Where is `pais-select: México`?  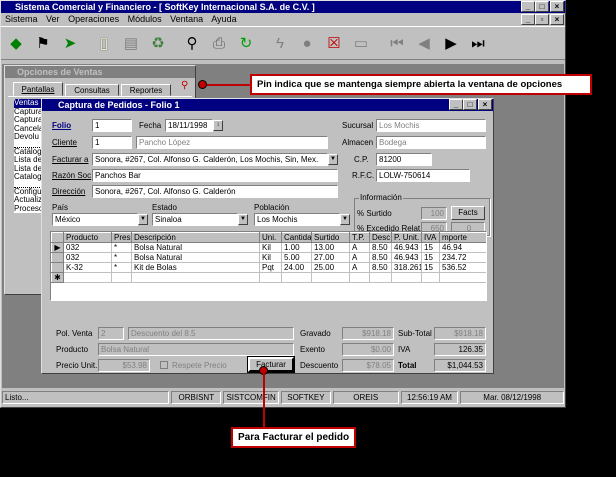 pais-select: México is located at coordinates (95, 219).